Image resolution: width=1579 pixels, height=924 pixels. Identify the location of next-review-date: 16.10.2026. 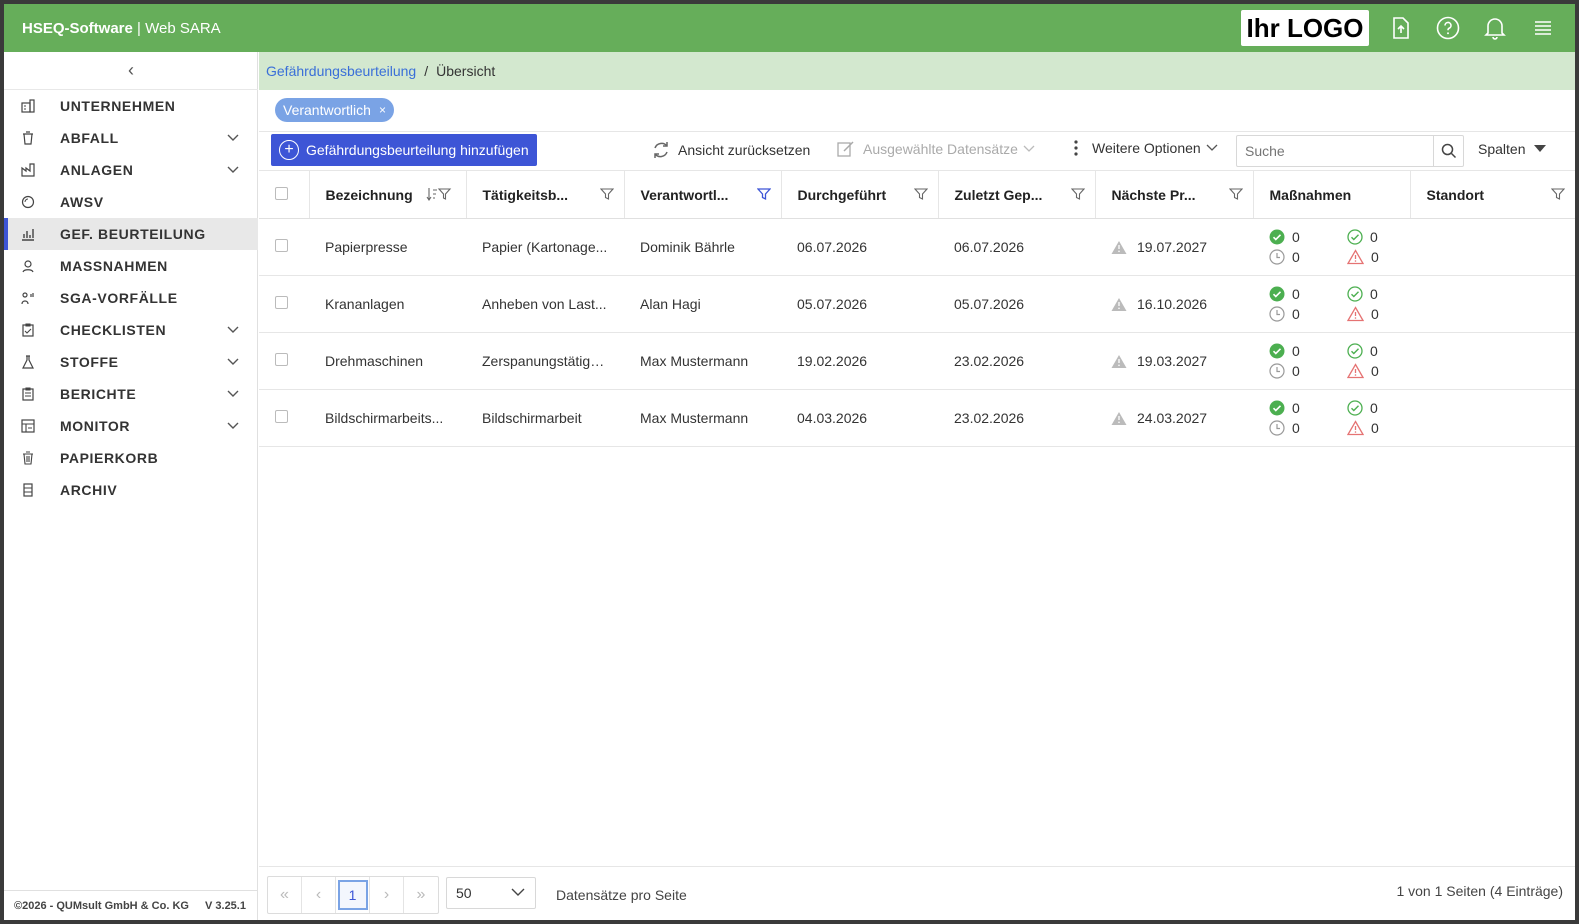
(1172, 304).